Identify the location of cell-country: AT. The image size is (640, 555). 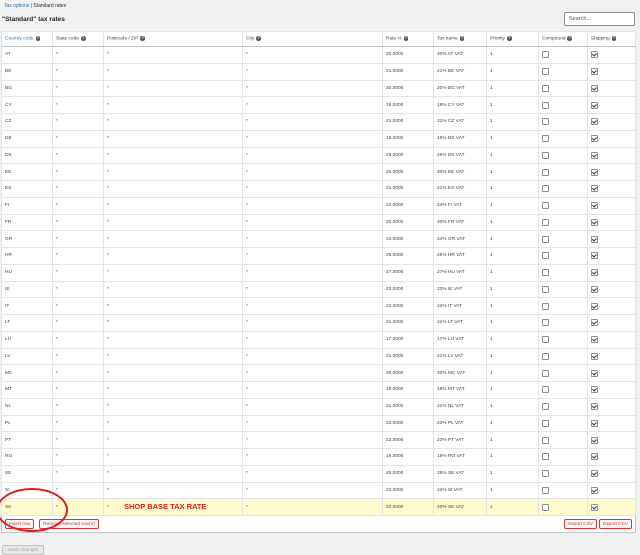
(27, 55).